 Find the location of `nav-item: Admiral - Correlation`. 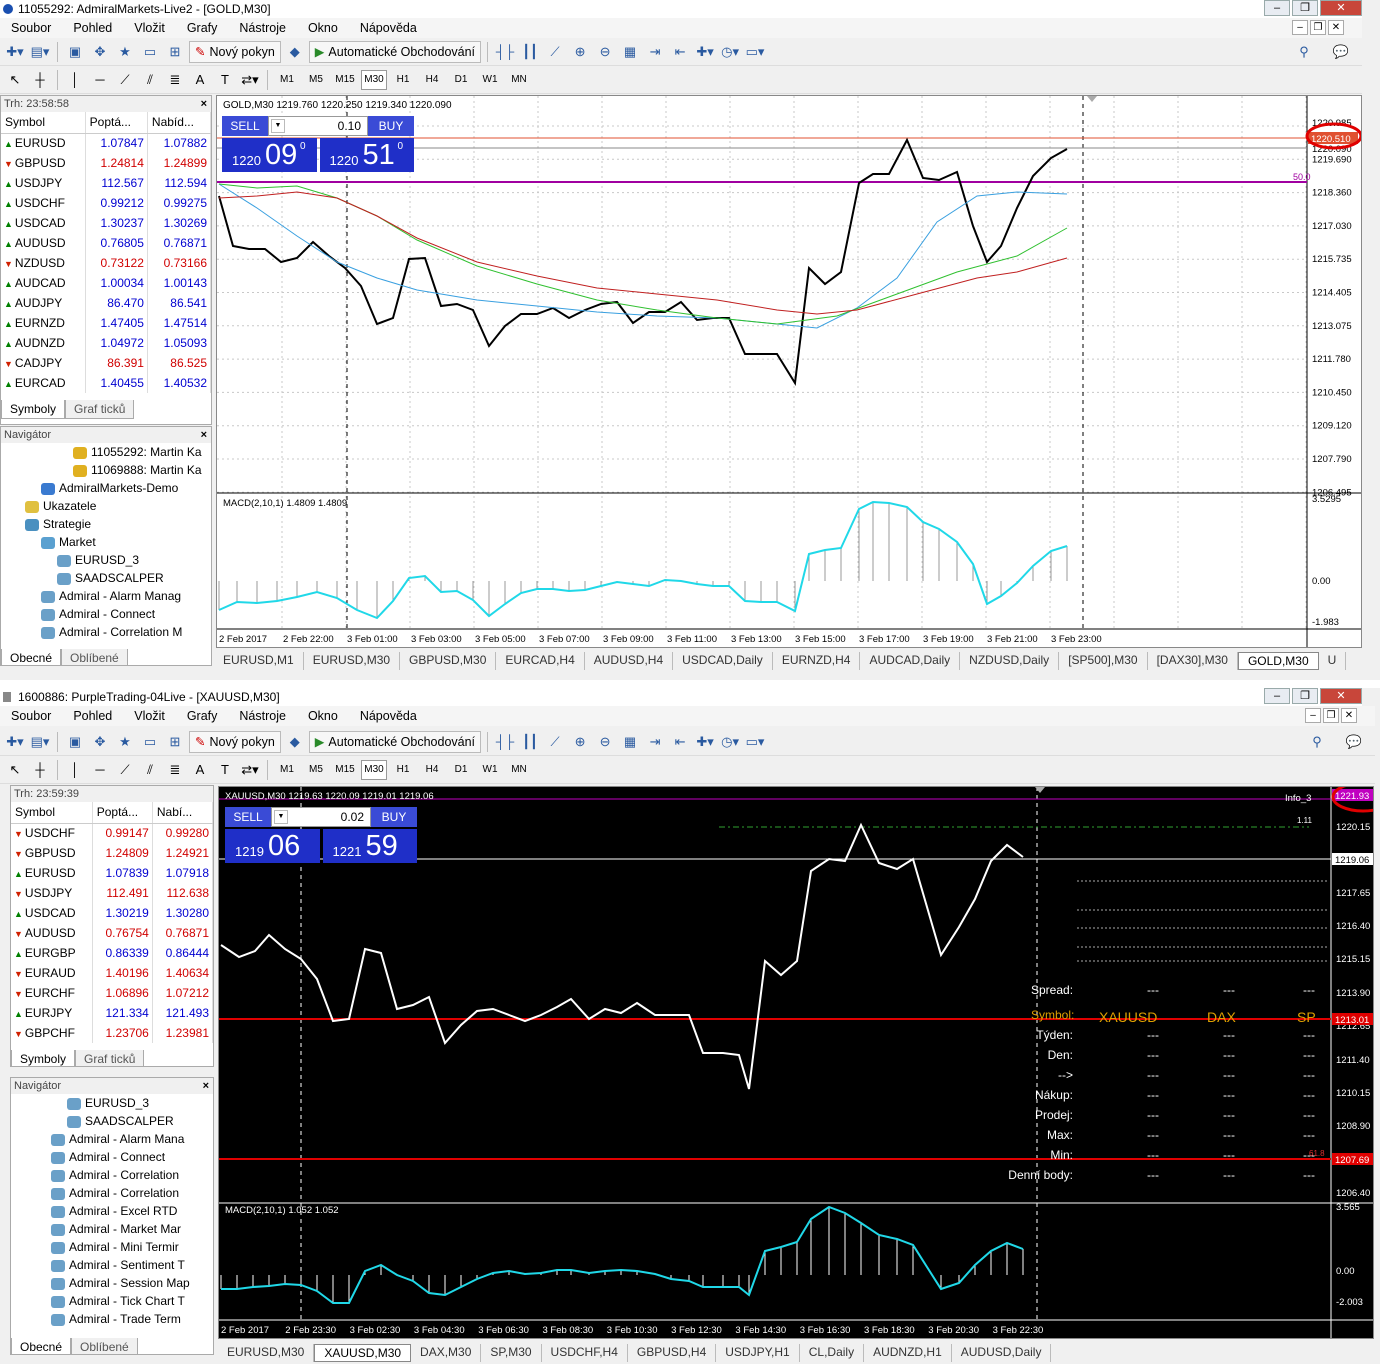

nav-item: Admiral - Correlation is located at coordinates (112, 1193).